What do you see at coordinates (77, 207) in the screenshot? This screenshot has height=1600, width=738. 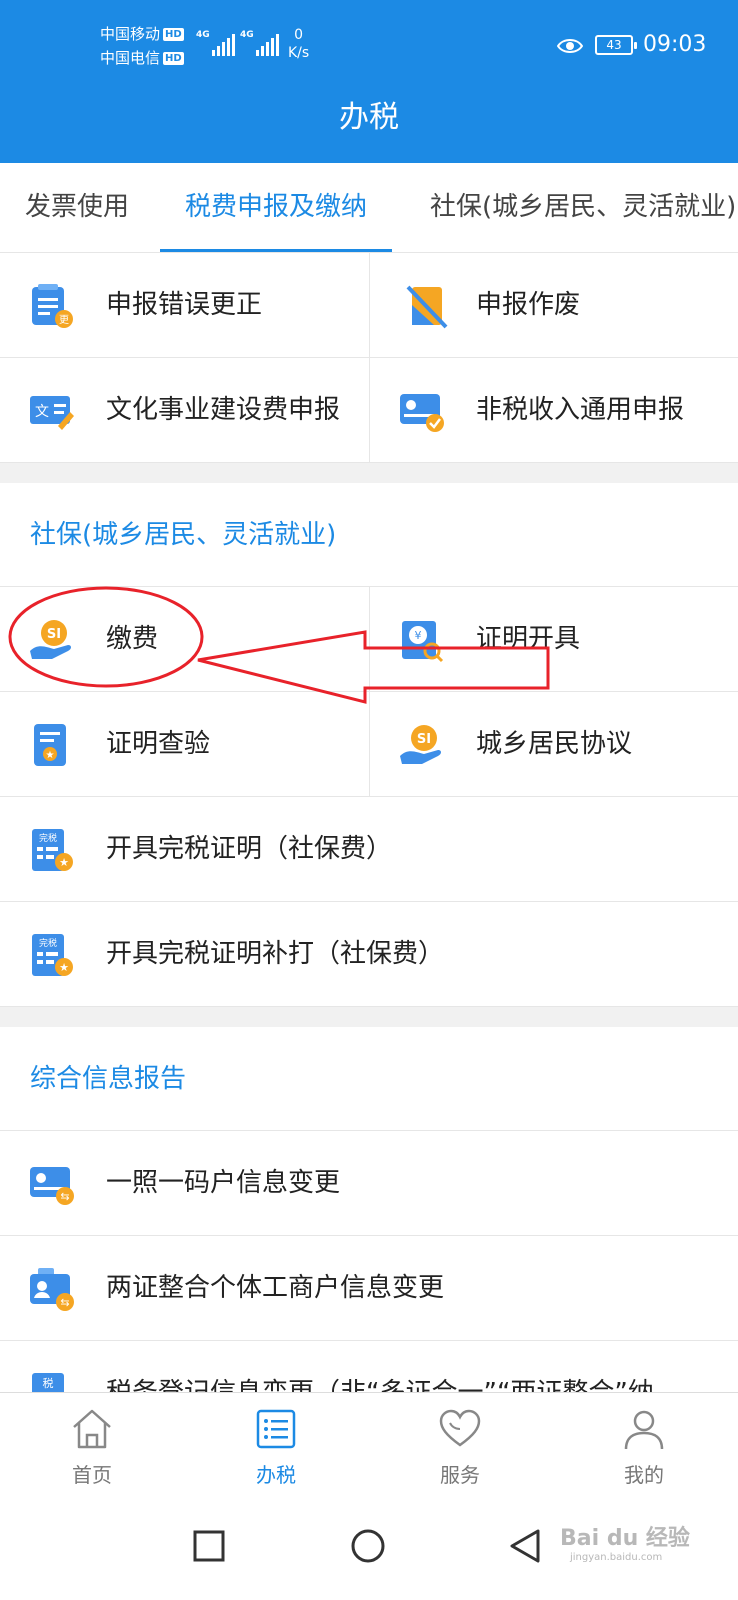 I see `tab-invoice-use: 发票使用` at bounding box center [77, 207].